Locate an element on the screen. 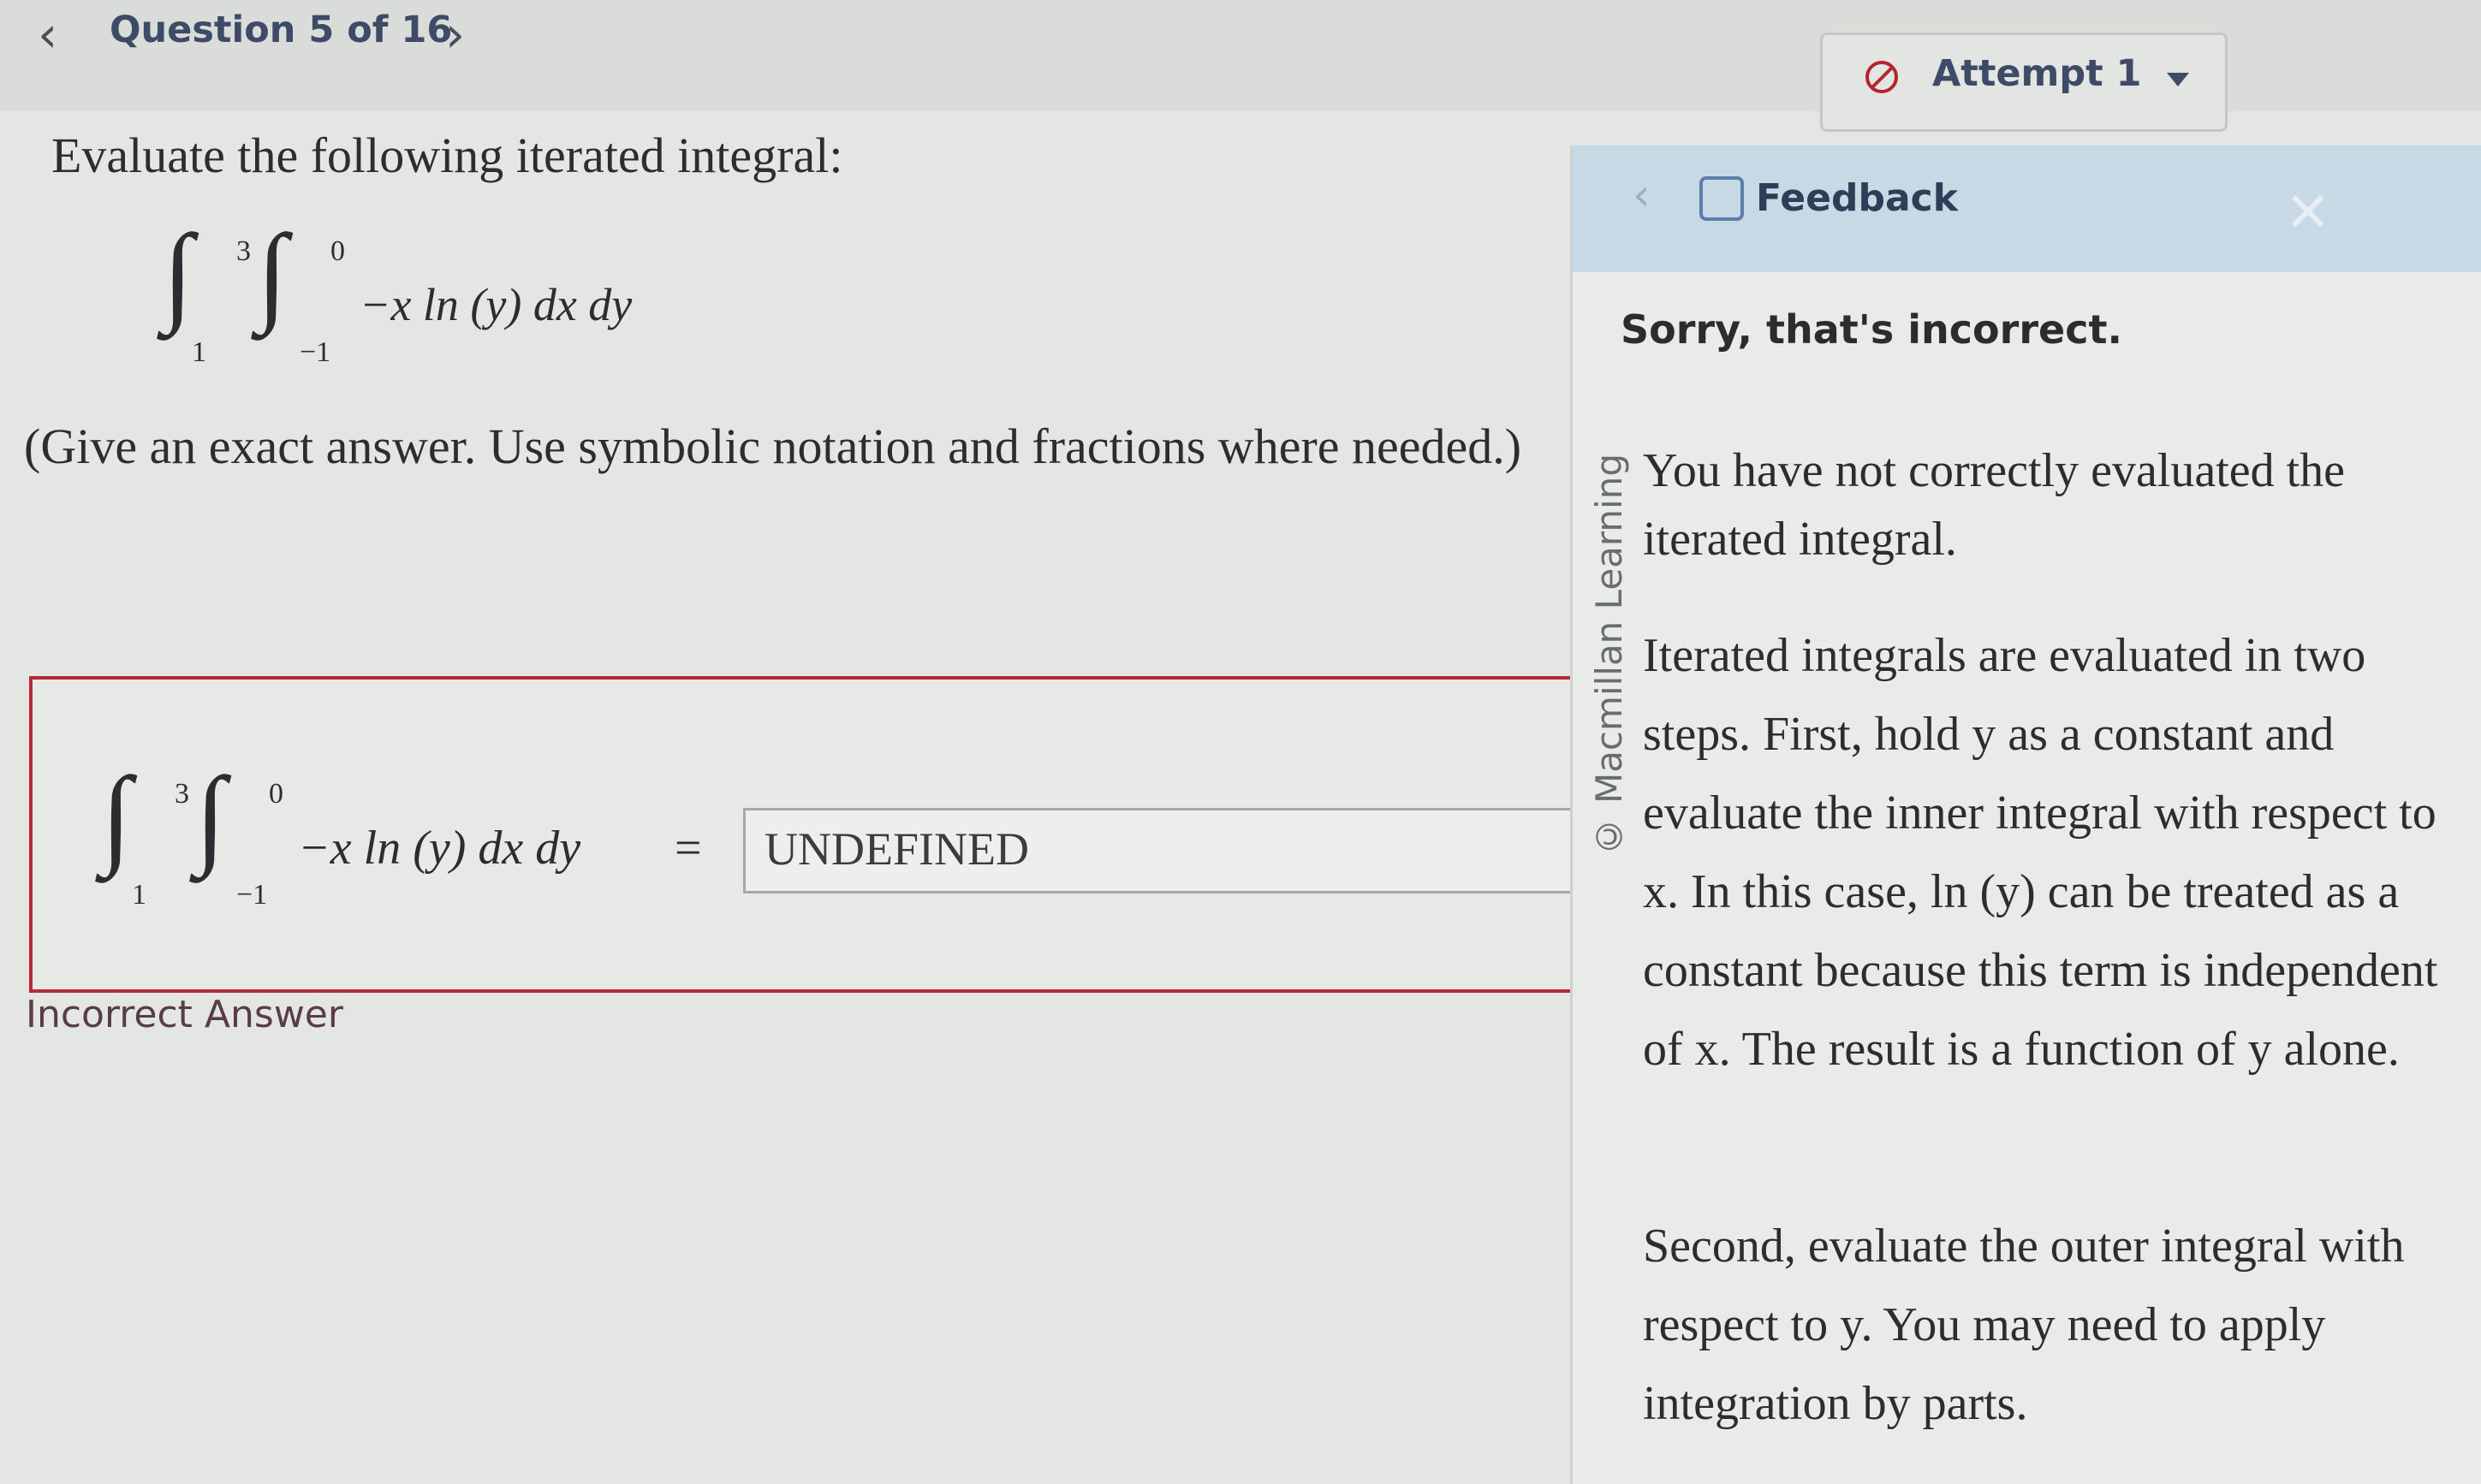 Image resolution: width=2481 pixels, height=1484 pixels. feedback-header: ‹ Feedback ✕ is located at coordinates (2027, 209).